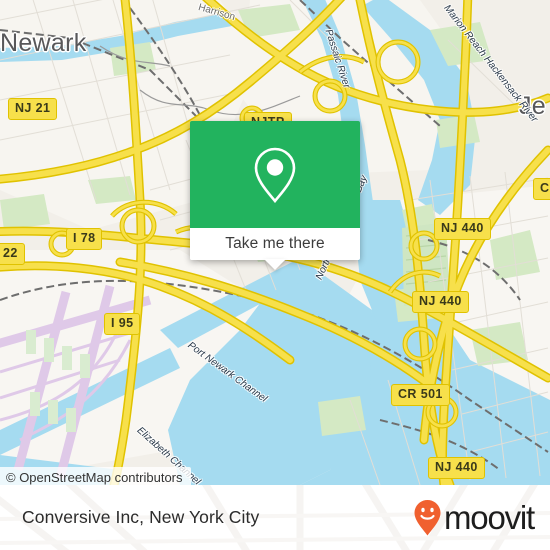 This screenshot has height=550, width=550. I want to click on location-title: Conversive Inc, New York City, so click(141, 517).